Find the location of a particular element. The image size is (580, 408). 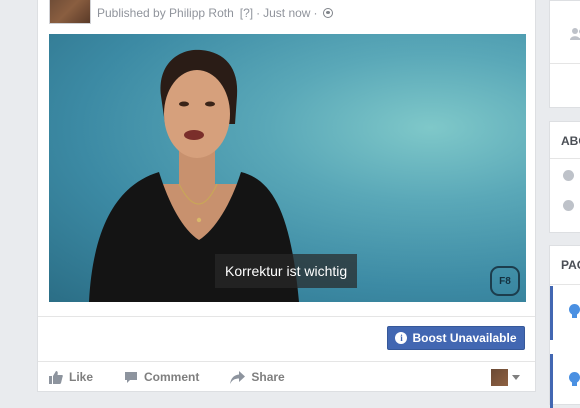

post-as-selector is located at coordinates (505, 377).